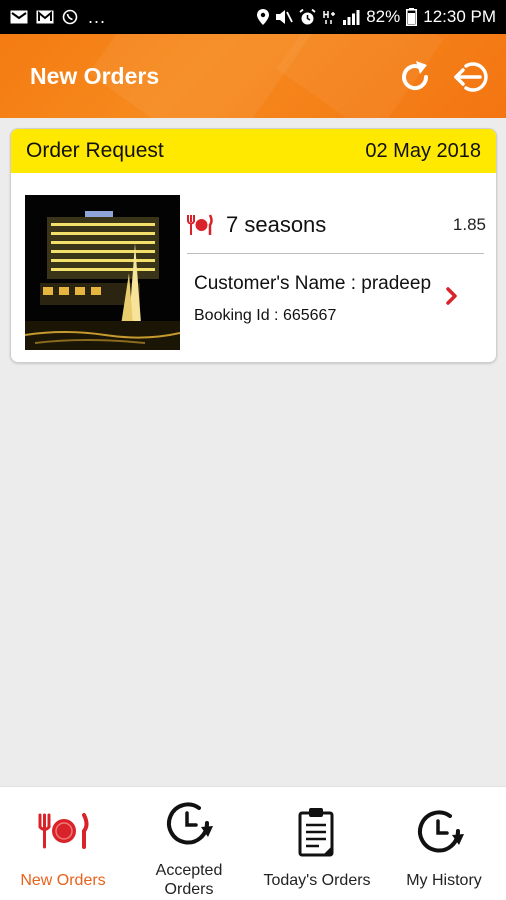  What do you see at coordinates (190, 823) in the screenshot?
I see `clock-refresh-icon` at bounding box center [190, 823].